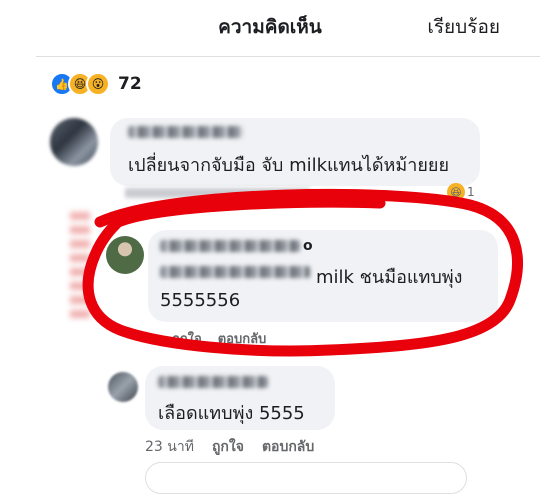 Image resolution: width=540 pixels, height=494 pixels. What do you see at coordinates (456, 192) in the screenshot?
I see `haha-icon: 😆` at bounding box center [456, 192].